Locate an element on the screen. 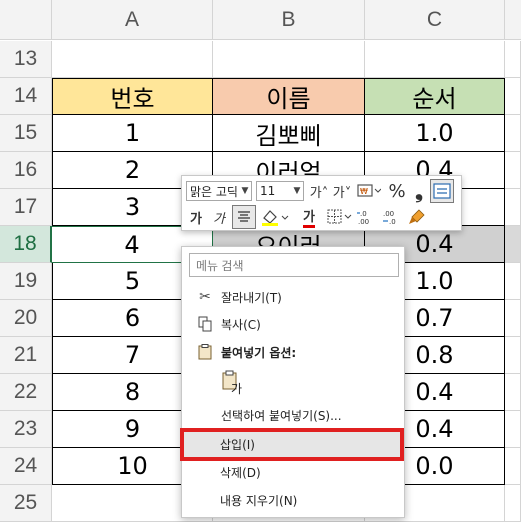 This screenshot has height=522, width=521. row-header: 15 is located at coordinates (26, 133).